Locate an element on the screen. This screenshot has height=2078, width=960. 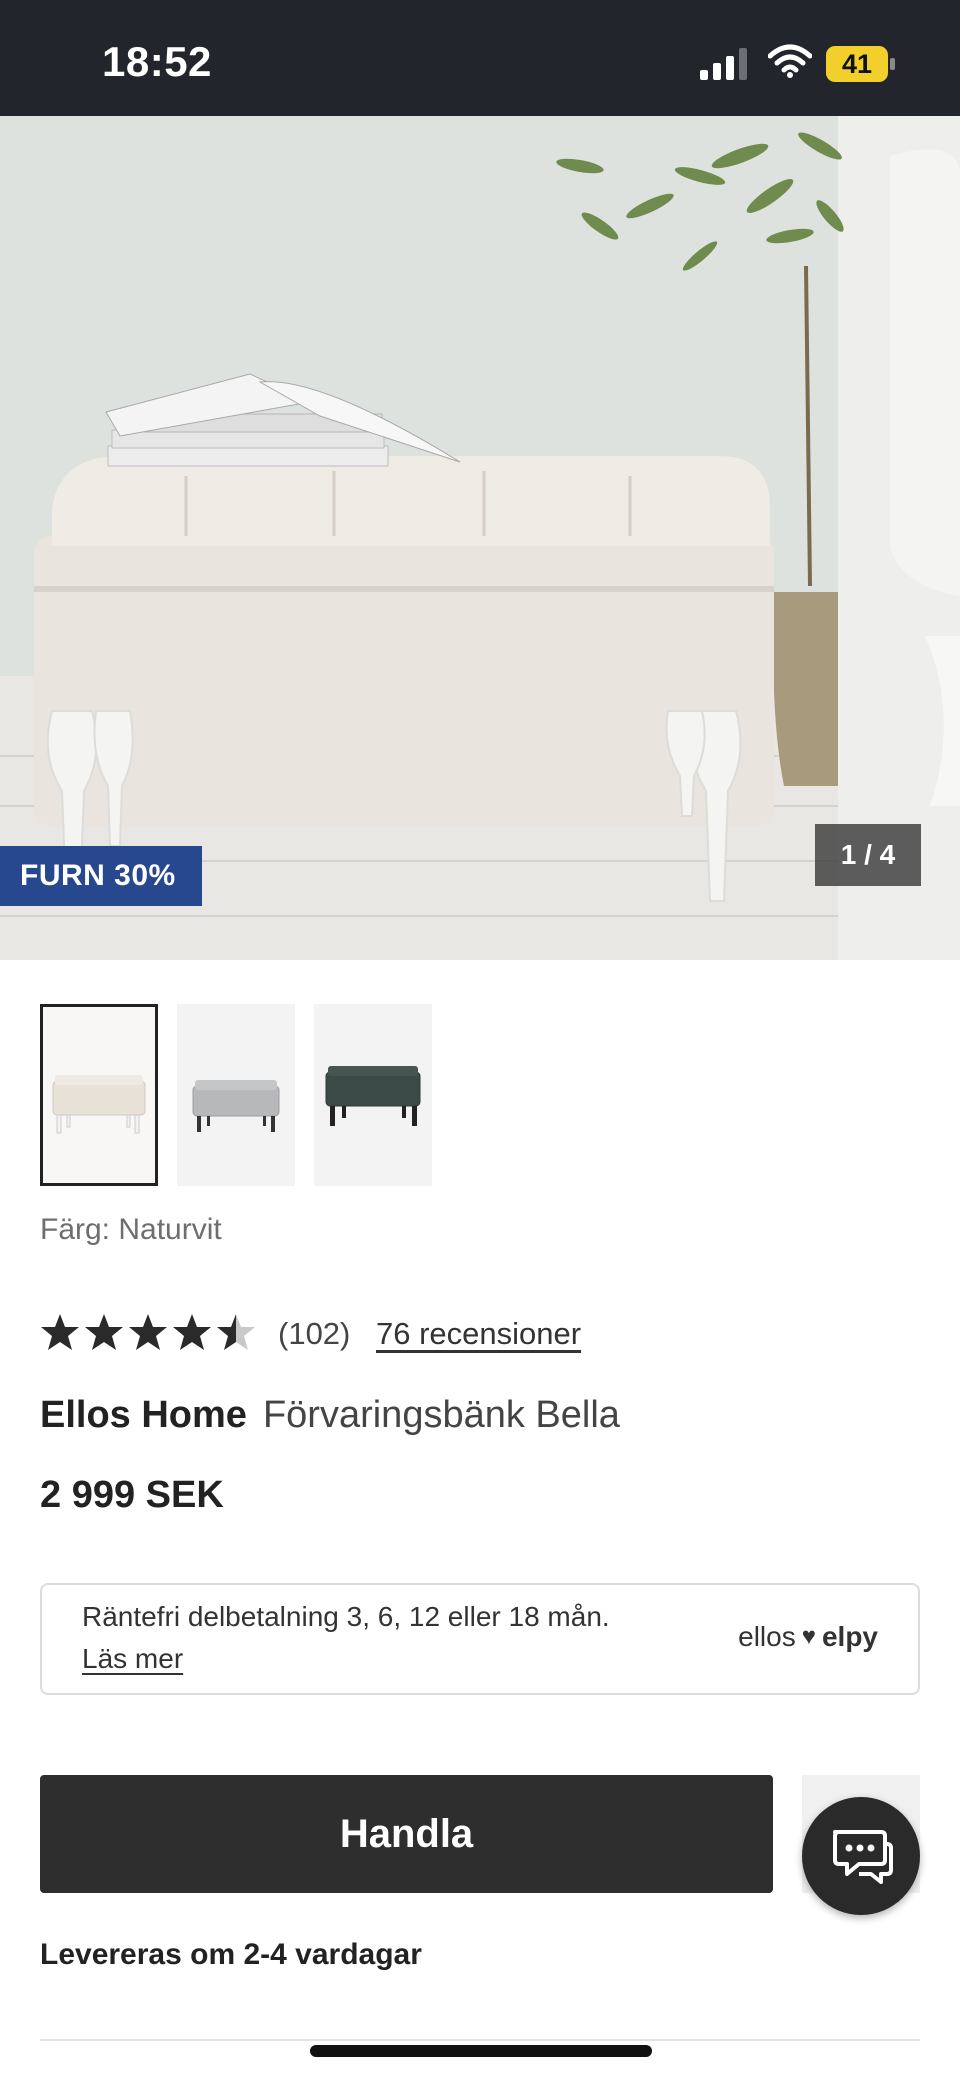
divider is located at coordinates (480, 2040).